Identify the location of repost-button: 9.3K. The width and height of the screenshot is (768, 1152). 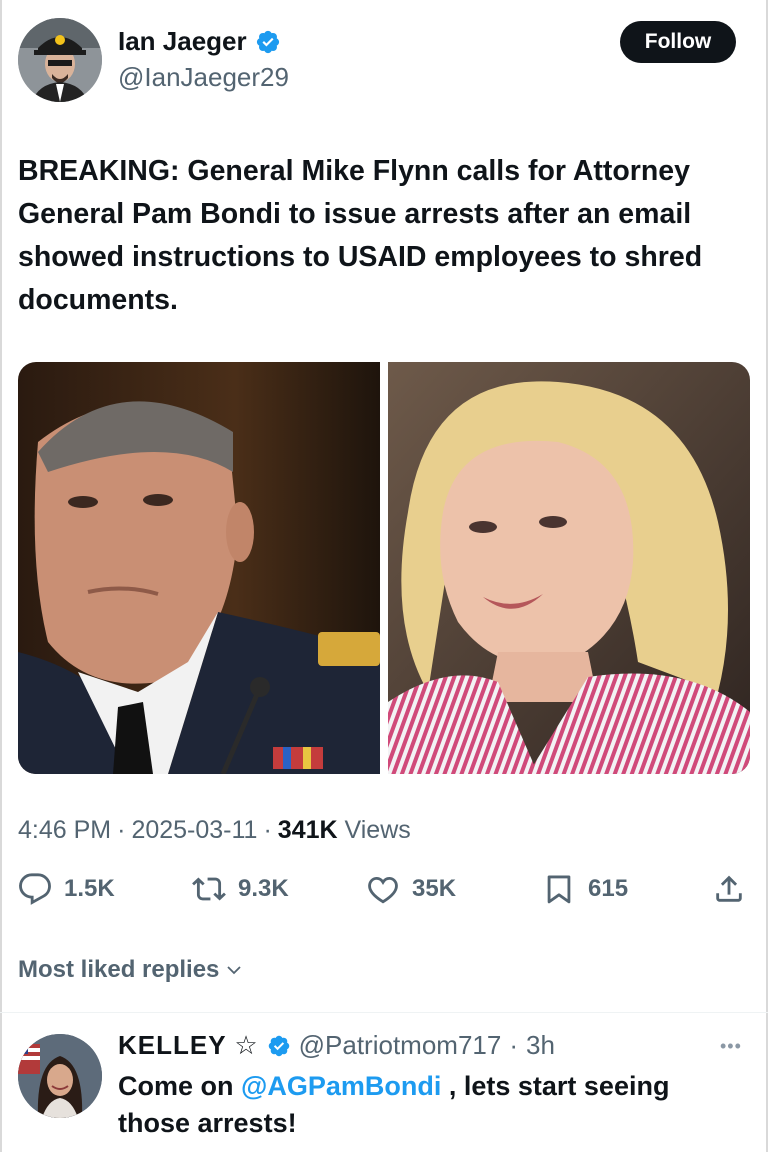
(240, 889).